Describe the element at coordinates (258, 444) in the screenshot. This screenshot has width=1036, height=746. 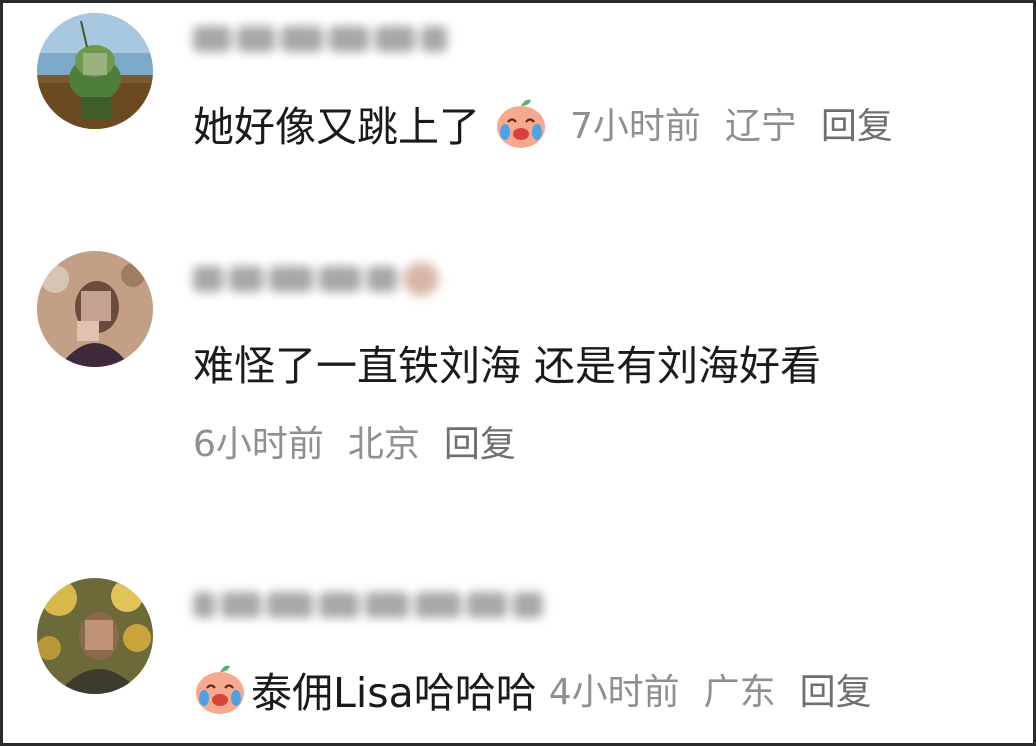
I see `comment-time: 6小时前` at that location.